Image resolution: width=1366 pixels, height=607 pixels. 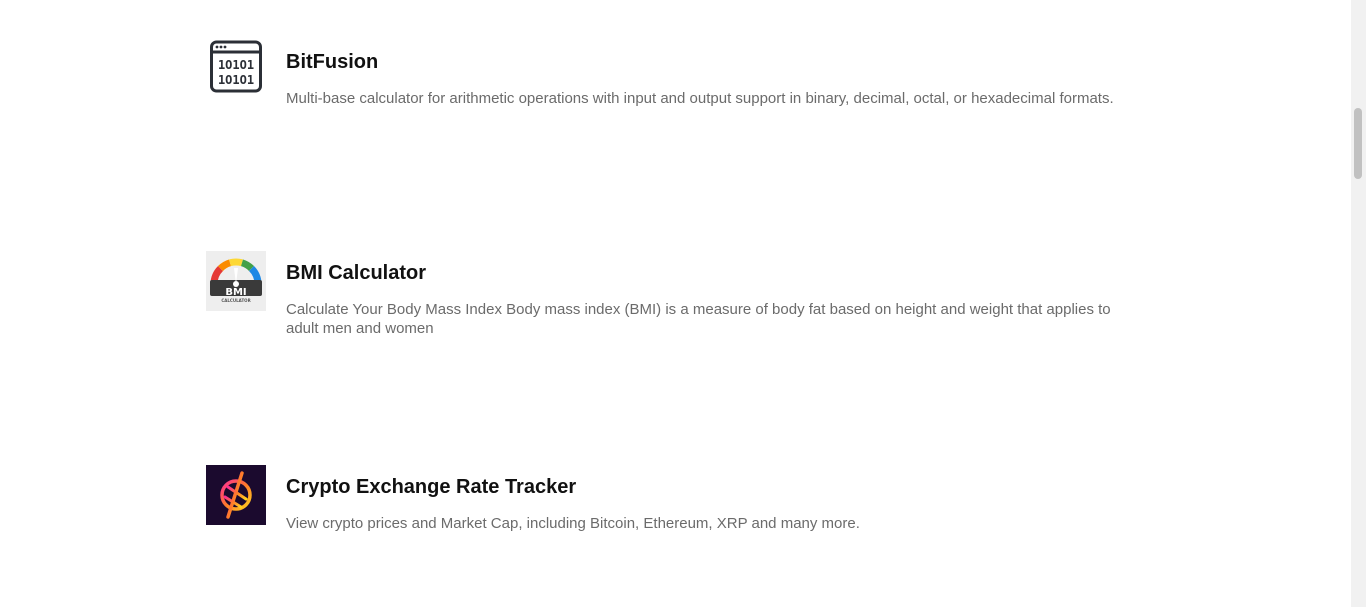 What do you see at coordinates (356, 273) in the screenshot?
I see `app-title: BMI Calculator` at bounding box center [356, 273].